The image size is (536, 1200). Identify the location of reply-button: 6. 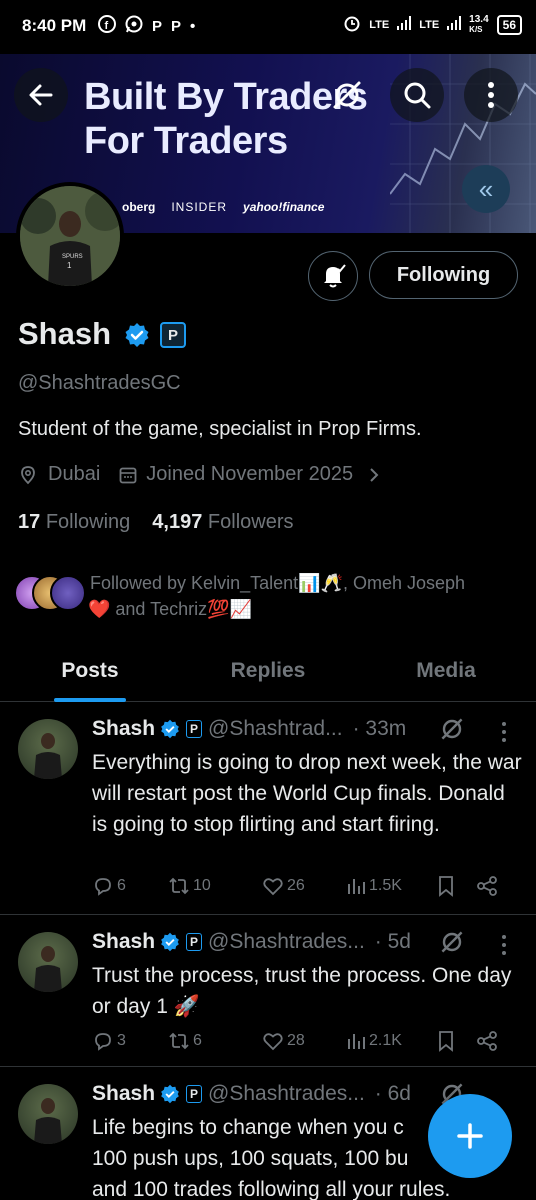
(130, 886).